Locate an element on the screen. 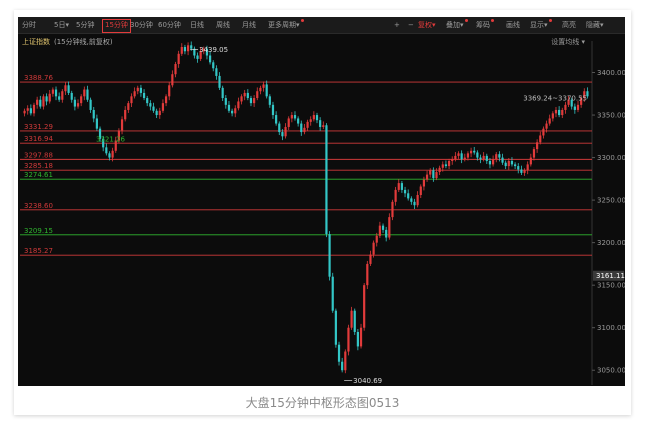  y-tick-label: 3400.00 is located at coordinates (611, 73).